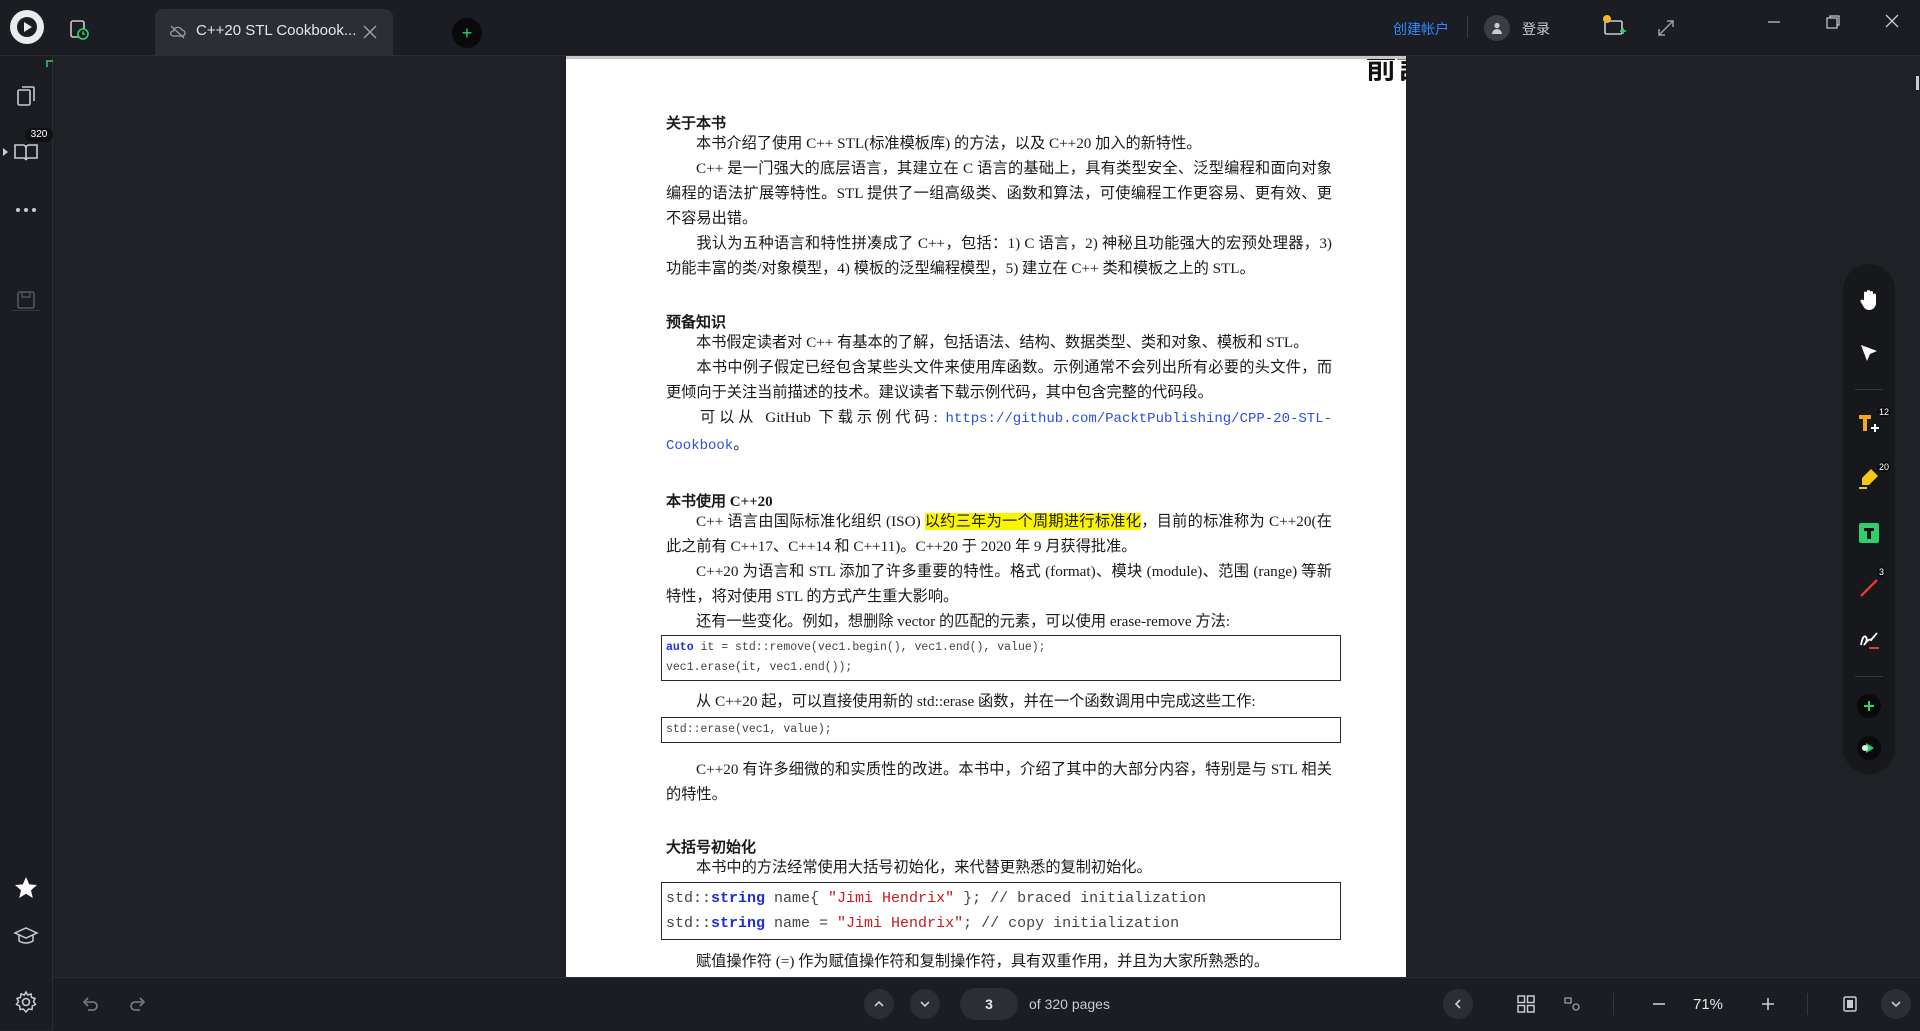 The height and width of the screenshot is (1031, 1920). What do you see at coordinates (1774, 22) in the screenshot?
I see `minimize-icon` at bounding box center [1774, 22].